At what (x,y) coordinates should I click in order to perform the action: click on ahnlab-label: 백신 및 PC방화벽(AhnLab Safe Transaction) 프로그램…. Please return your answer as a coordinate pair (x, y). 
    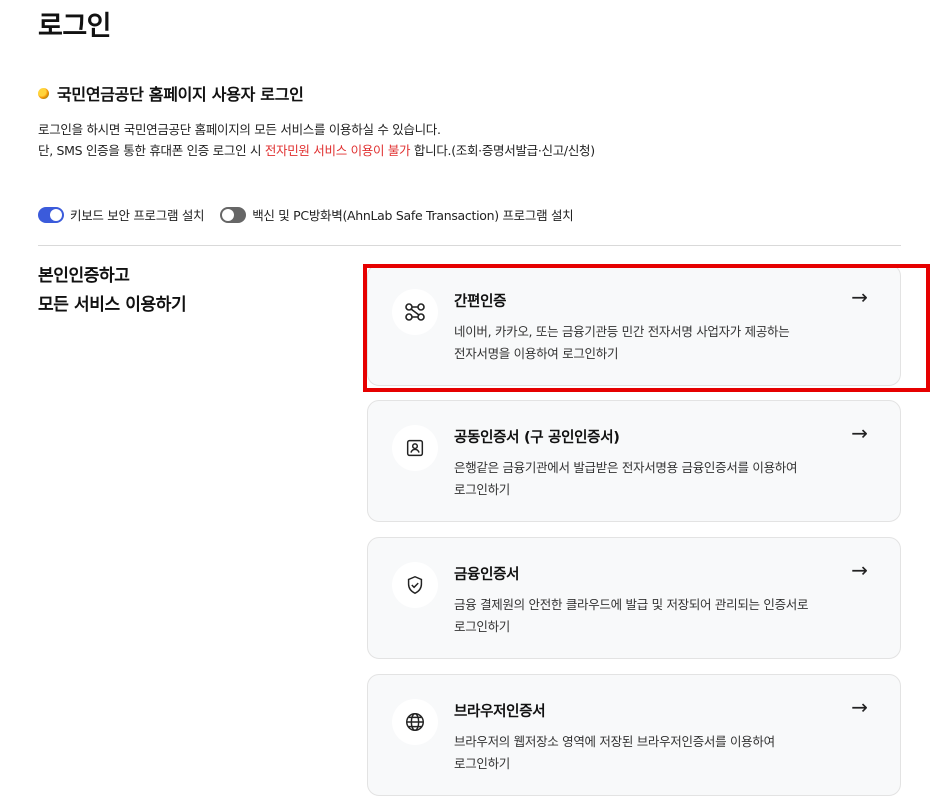
    Looking at the image, I should click on (413, 215).